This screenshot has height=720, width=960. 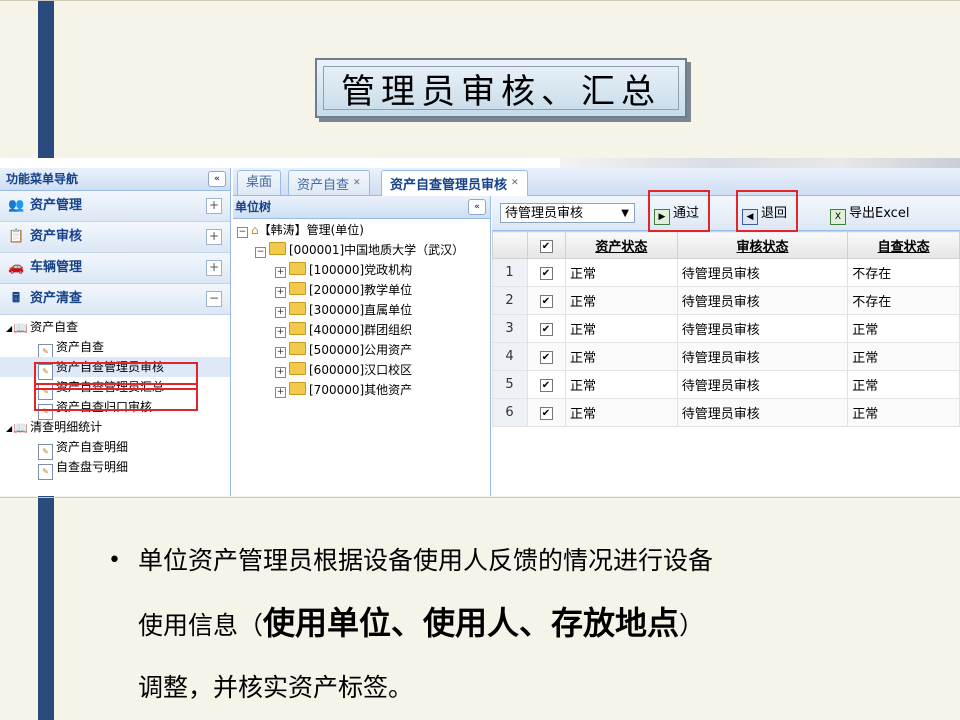 I want to click on table-row: 4 ✔ 正常 待管理员审核 正常, so click(x=726, y=356).